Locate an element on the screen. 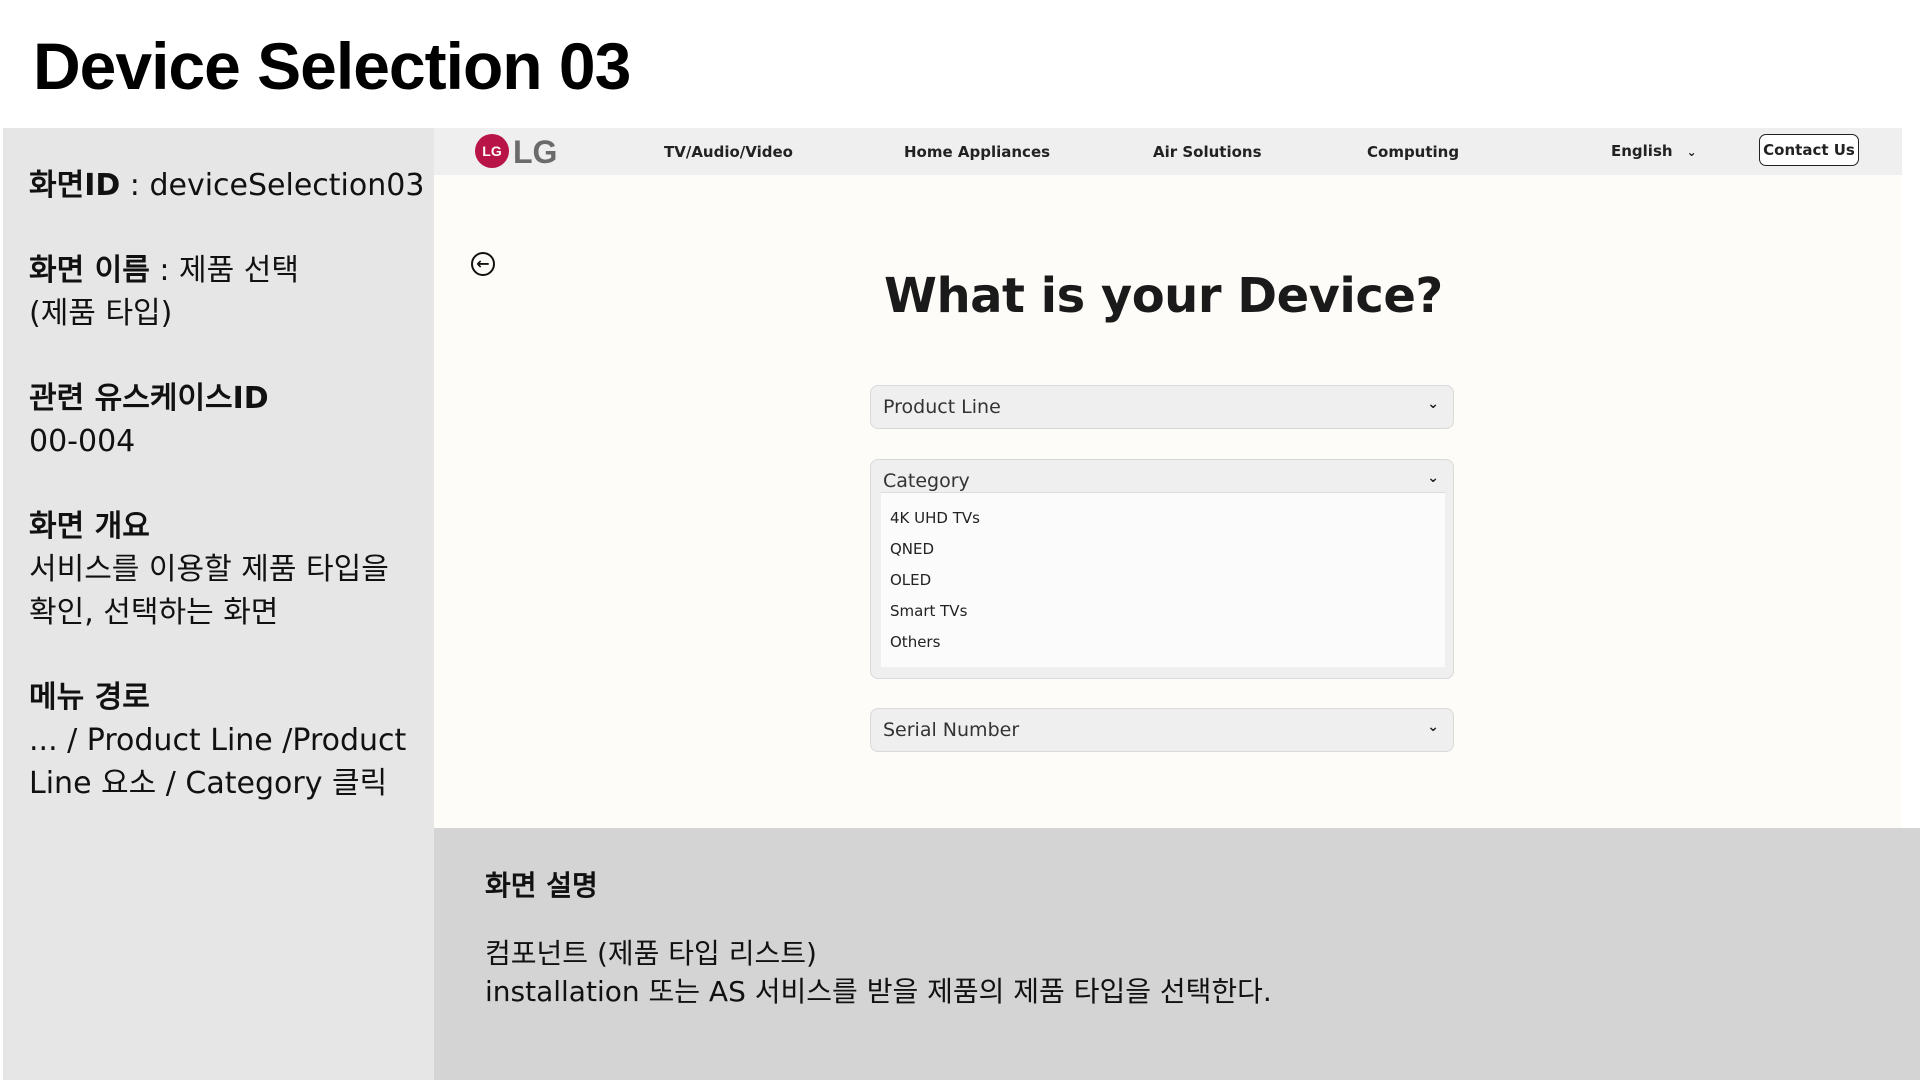 This screenshot has height=1080, width=1920. screen-id-block: 화면ID : deviceSelection03 is located at coordinates (231, 185).